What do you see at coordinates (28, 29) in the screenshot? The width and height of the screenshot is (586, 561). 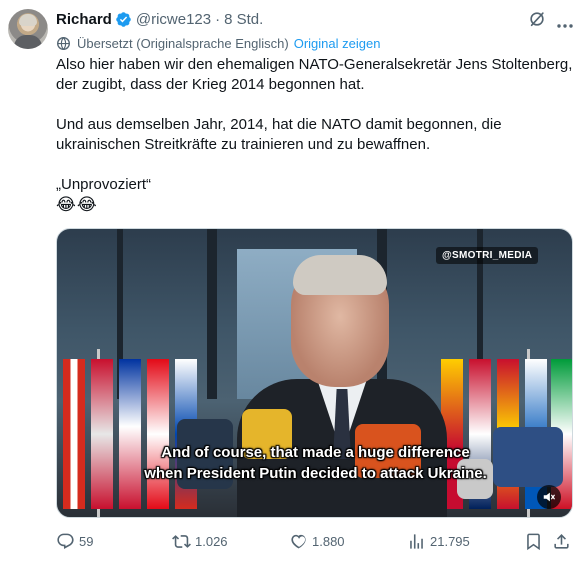 I see `avatar` at bounding box center [28, 29].